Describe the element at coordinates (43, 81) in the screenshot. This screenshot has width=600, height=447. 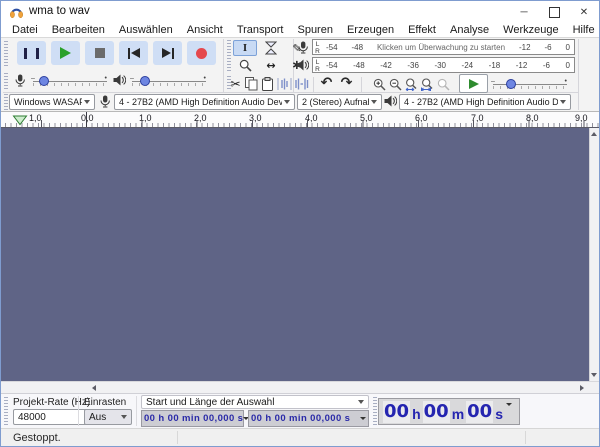
I see `recording-volume-thumb` at that location.